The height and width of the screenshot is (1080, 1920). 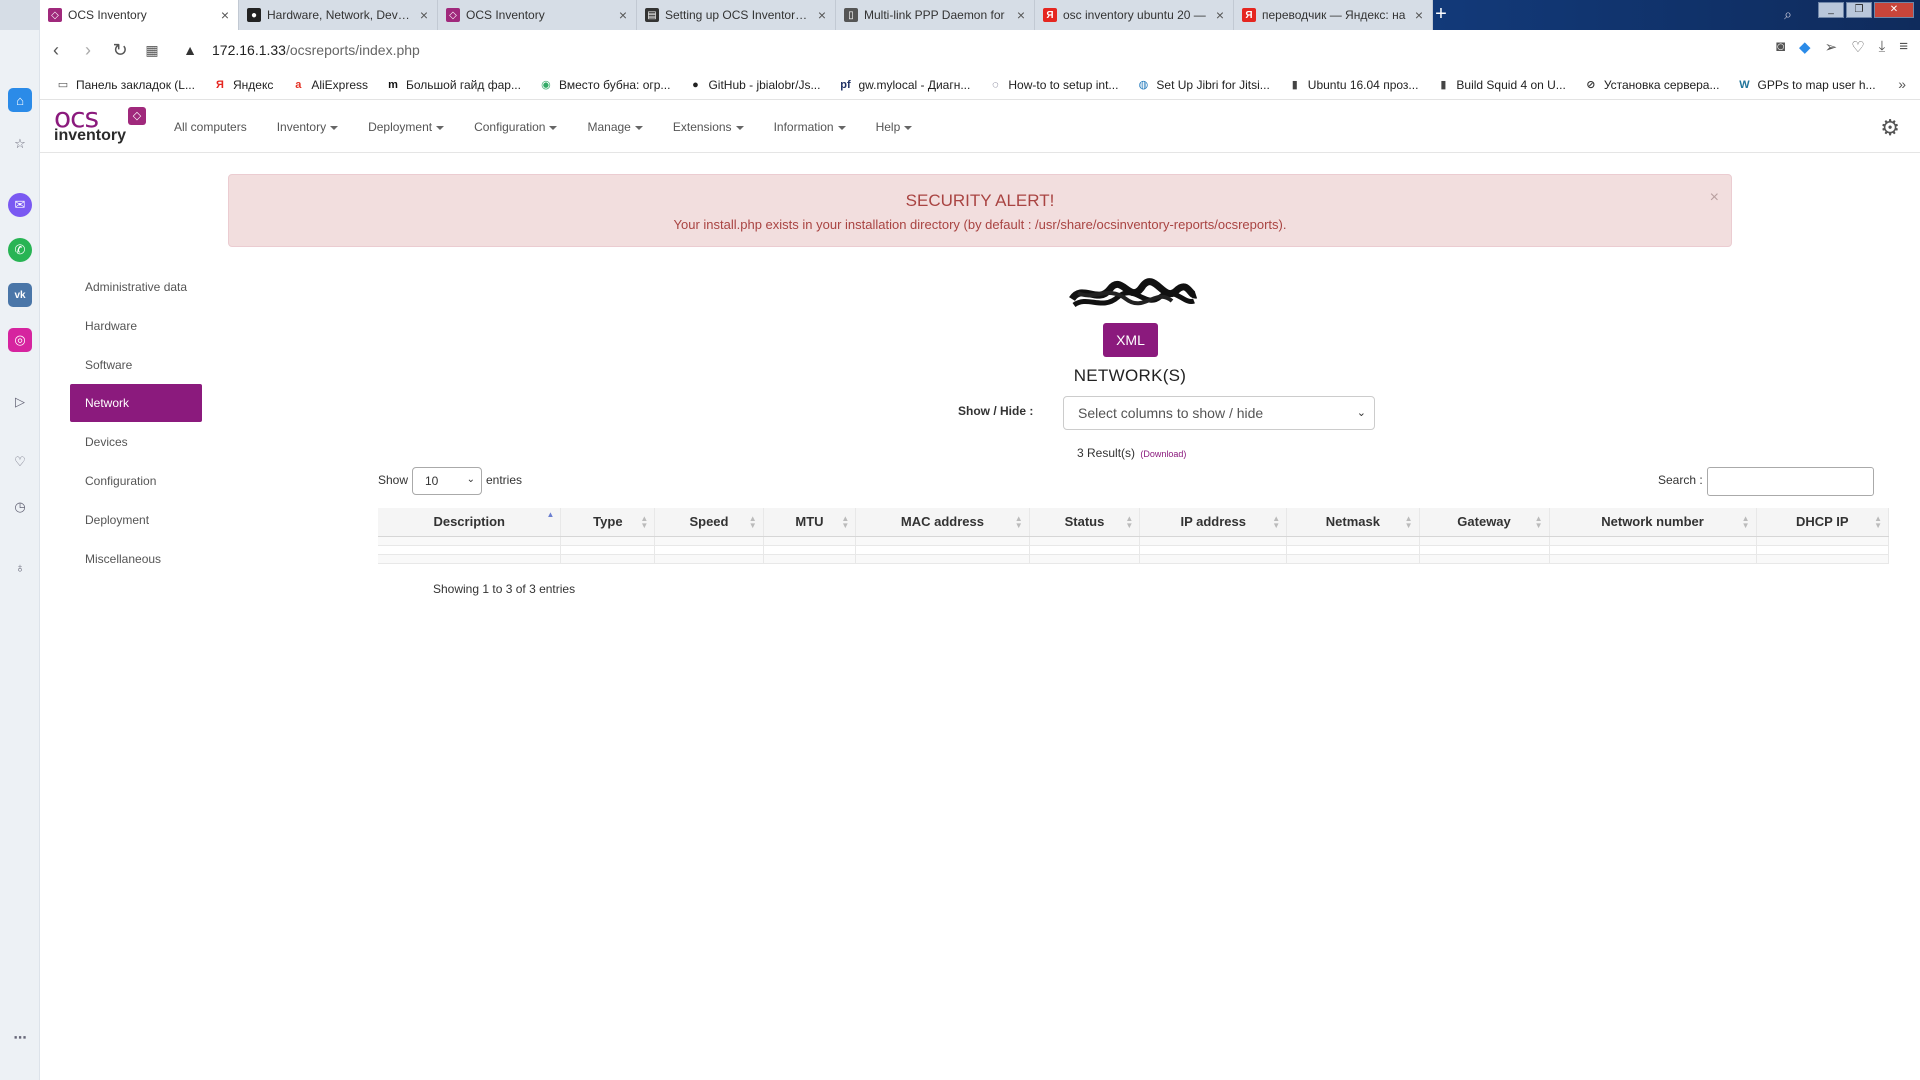 What do you see at coordinates (1484, 522) in the screenshot?
I see `column-header: Gateway ▲ ▼` at bounding box center [1484, 522].